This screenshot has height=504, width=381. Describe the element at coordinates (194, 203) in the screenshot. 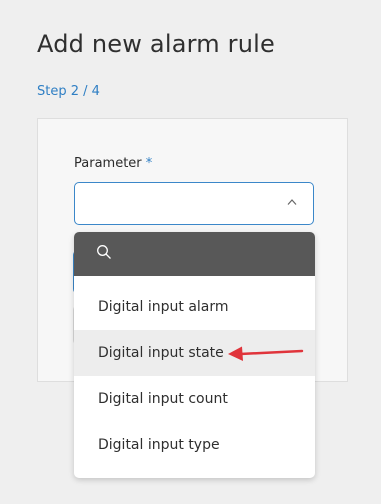

I see `parameter-select` at that location.